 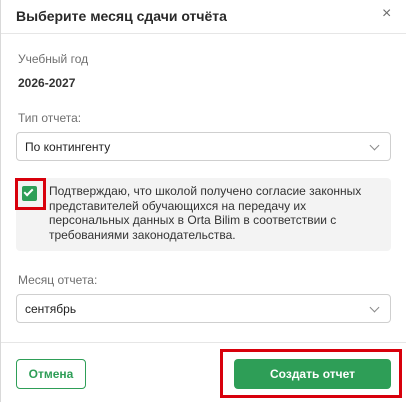 I want to click on check-icon, so click(x=28, y=191).